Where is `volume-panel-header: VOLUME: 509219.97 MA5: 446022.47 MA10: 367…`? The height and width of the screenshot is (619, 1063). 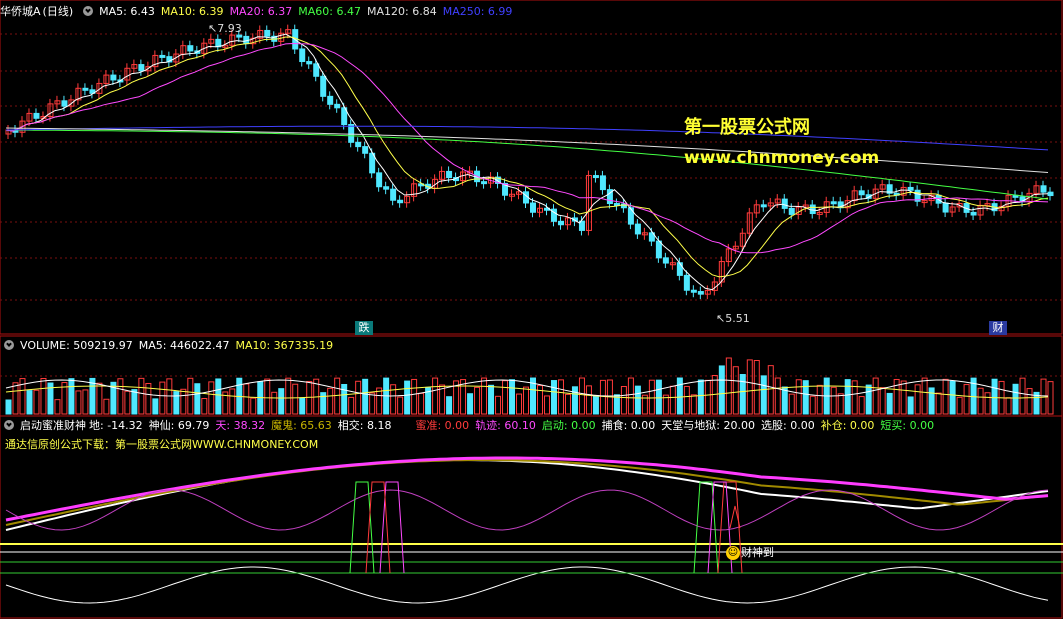 volume-panel-header: VOLUME: 509219.97 MA5: 446022.47 MA10: 367… is located at coordinates (169, 346).